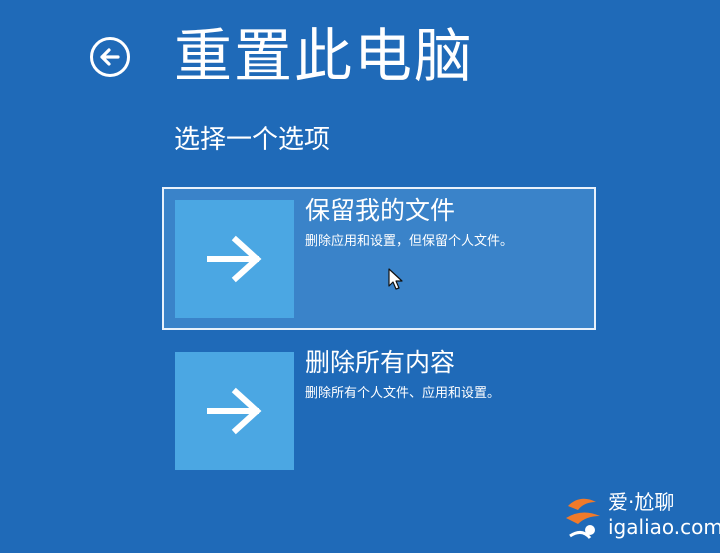  Describe the element at coordinates (395, 279) in the screenshot. I see `mouse-pointer-icon` at that location.